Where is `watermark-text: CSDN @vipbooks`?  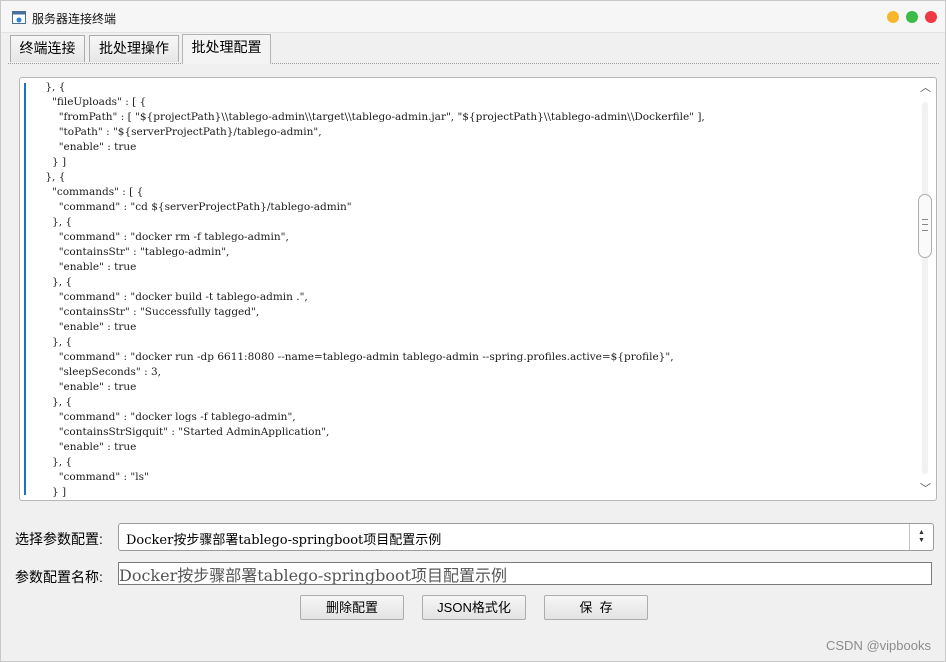
watermark-text: CSDN @vipbooks is located at coordinates (878, 645).